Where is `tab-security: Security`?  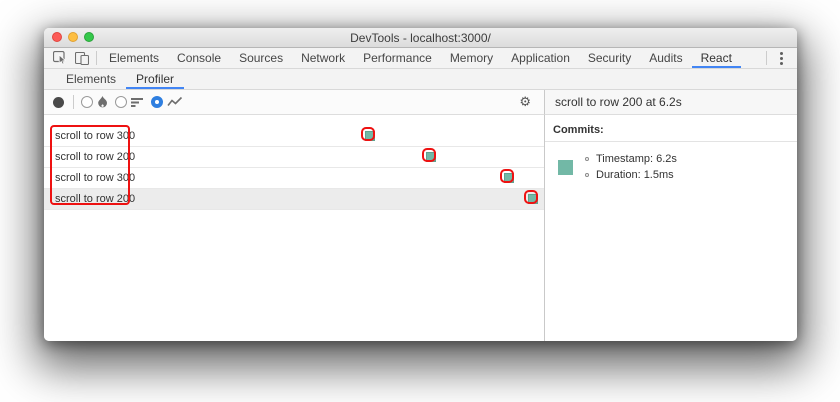 tab-security: Security is located at coordinates (609, 58).